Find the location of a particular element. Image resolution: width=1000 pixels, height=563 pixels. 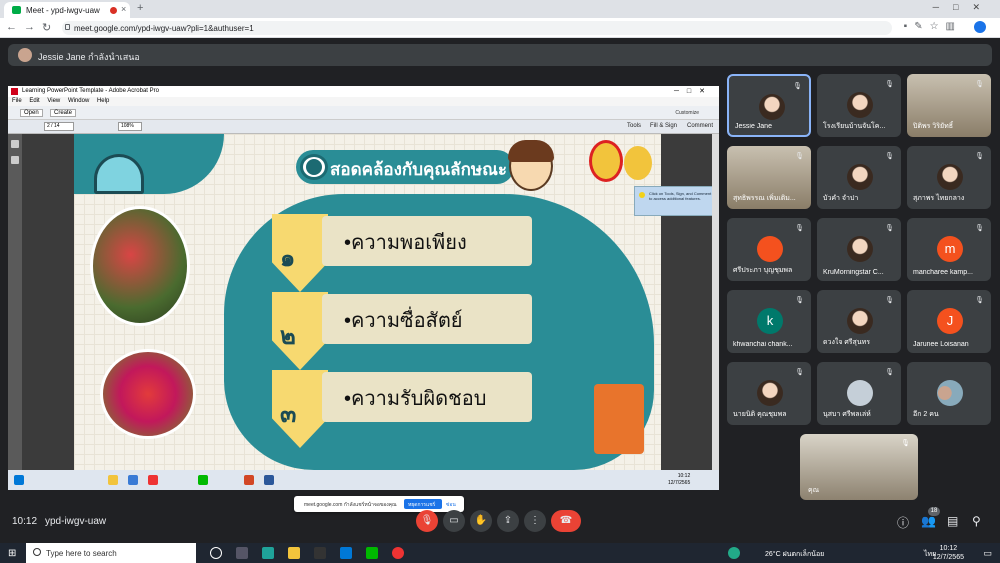

browser-tab: Meet - ypd-iwgv-uaw × is located at coordinates (67, 10).